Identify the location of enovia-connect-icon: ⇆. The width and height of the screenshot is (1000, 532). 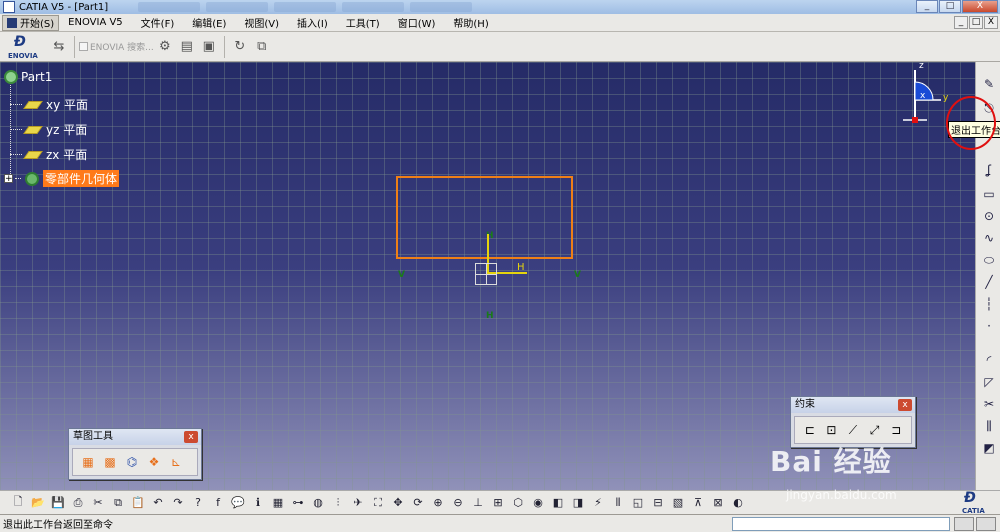
(59, 47).